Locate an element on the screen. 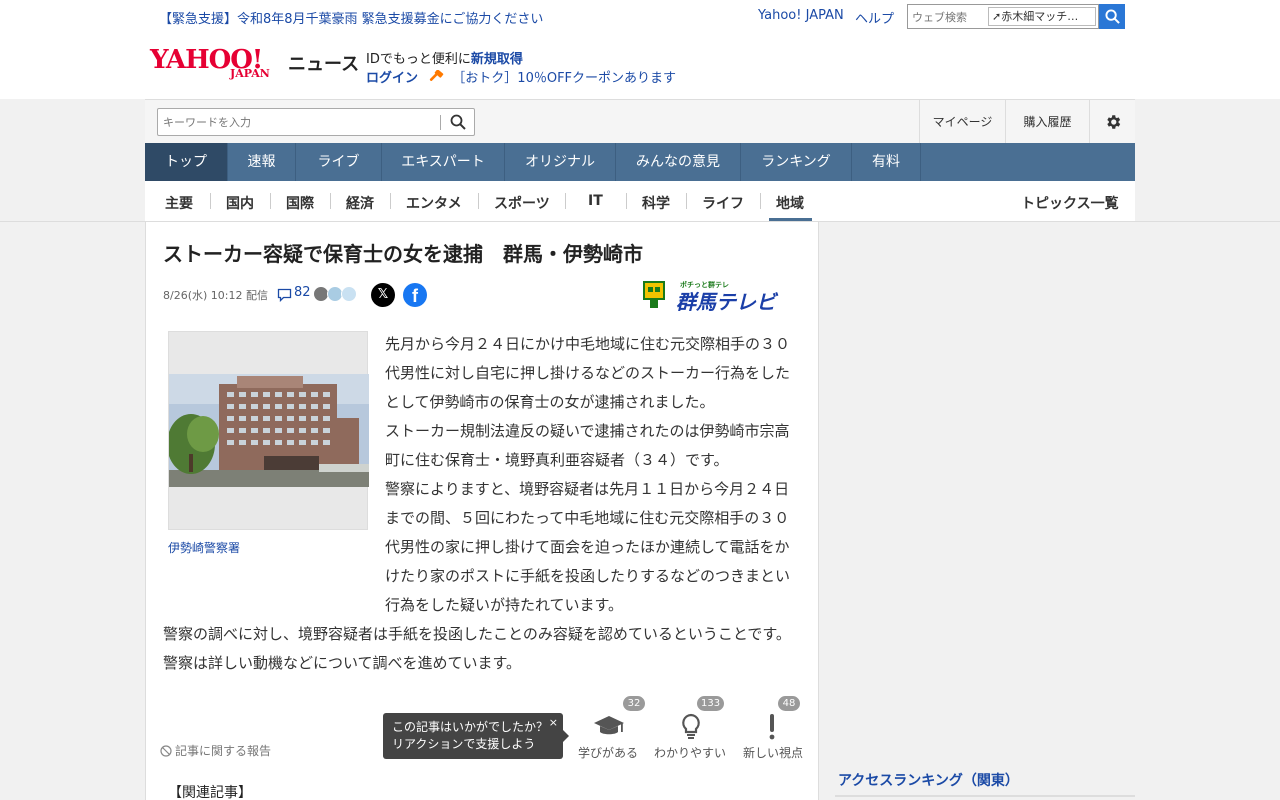 The image size is (1280, 800). access-ranking-heading: アクセスランキング（関東） is located at coordinates (928, 780).